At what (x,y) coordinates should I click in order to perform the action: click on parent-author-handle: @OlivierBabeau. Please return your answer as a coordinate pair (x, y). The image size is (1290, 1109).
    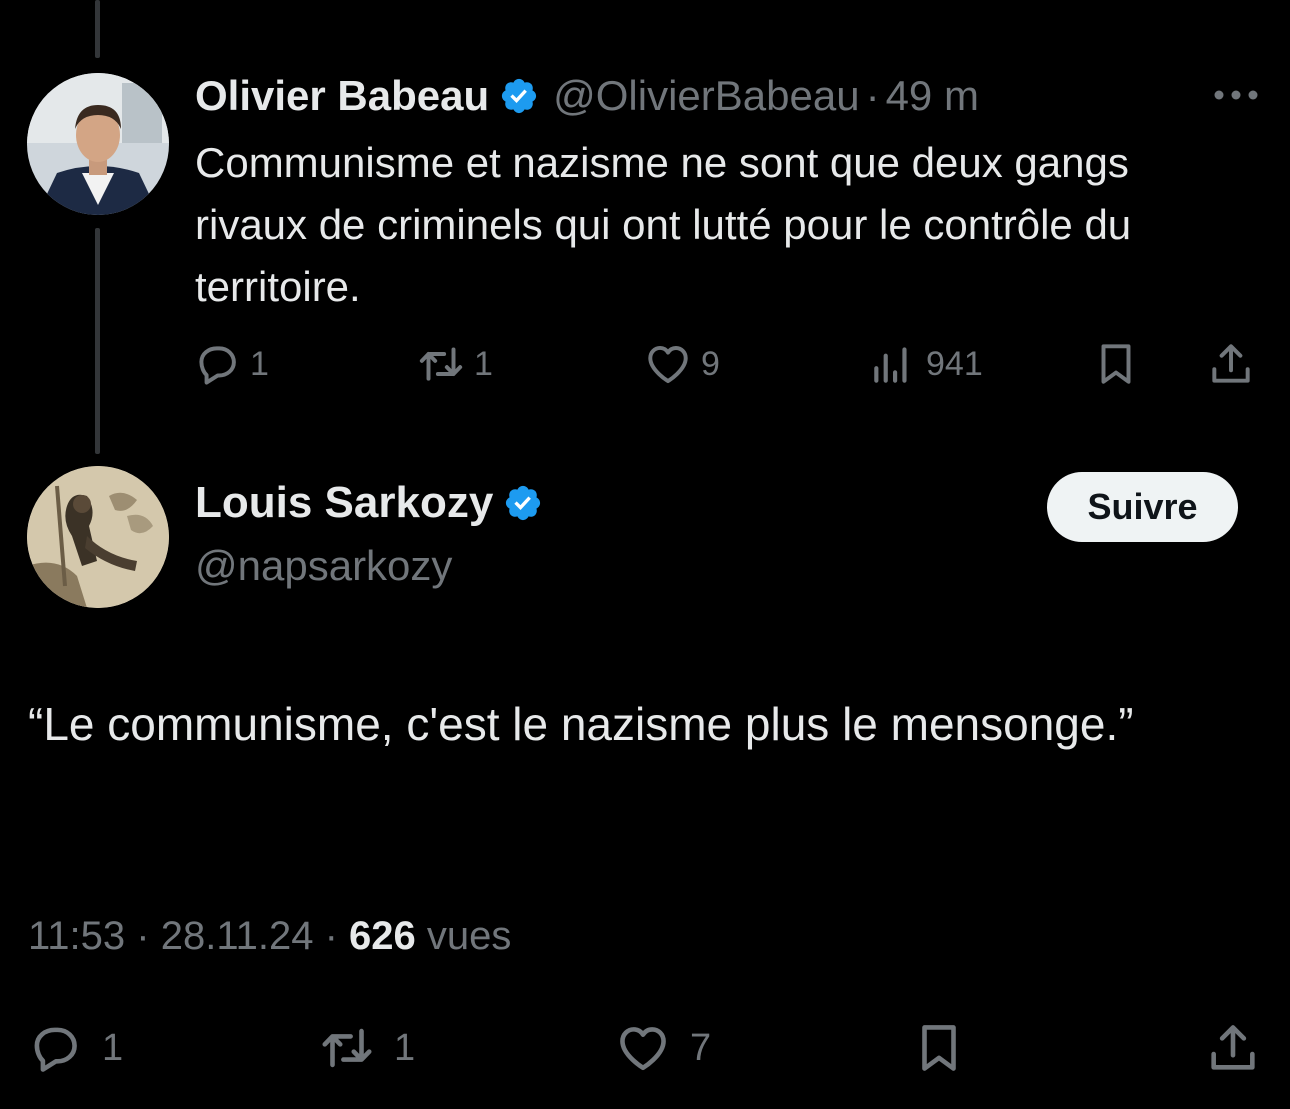
    Looking at the image, I should click on (706, 96).